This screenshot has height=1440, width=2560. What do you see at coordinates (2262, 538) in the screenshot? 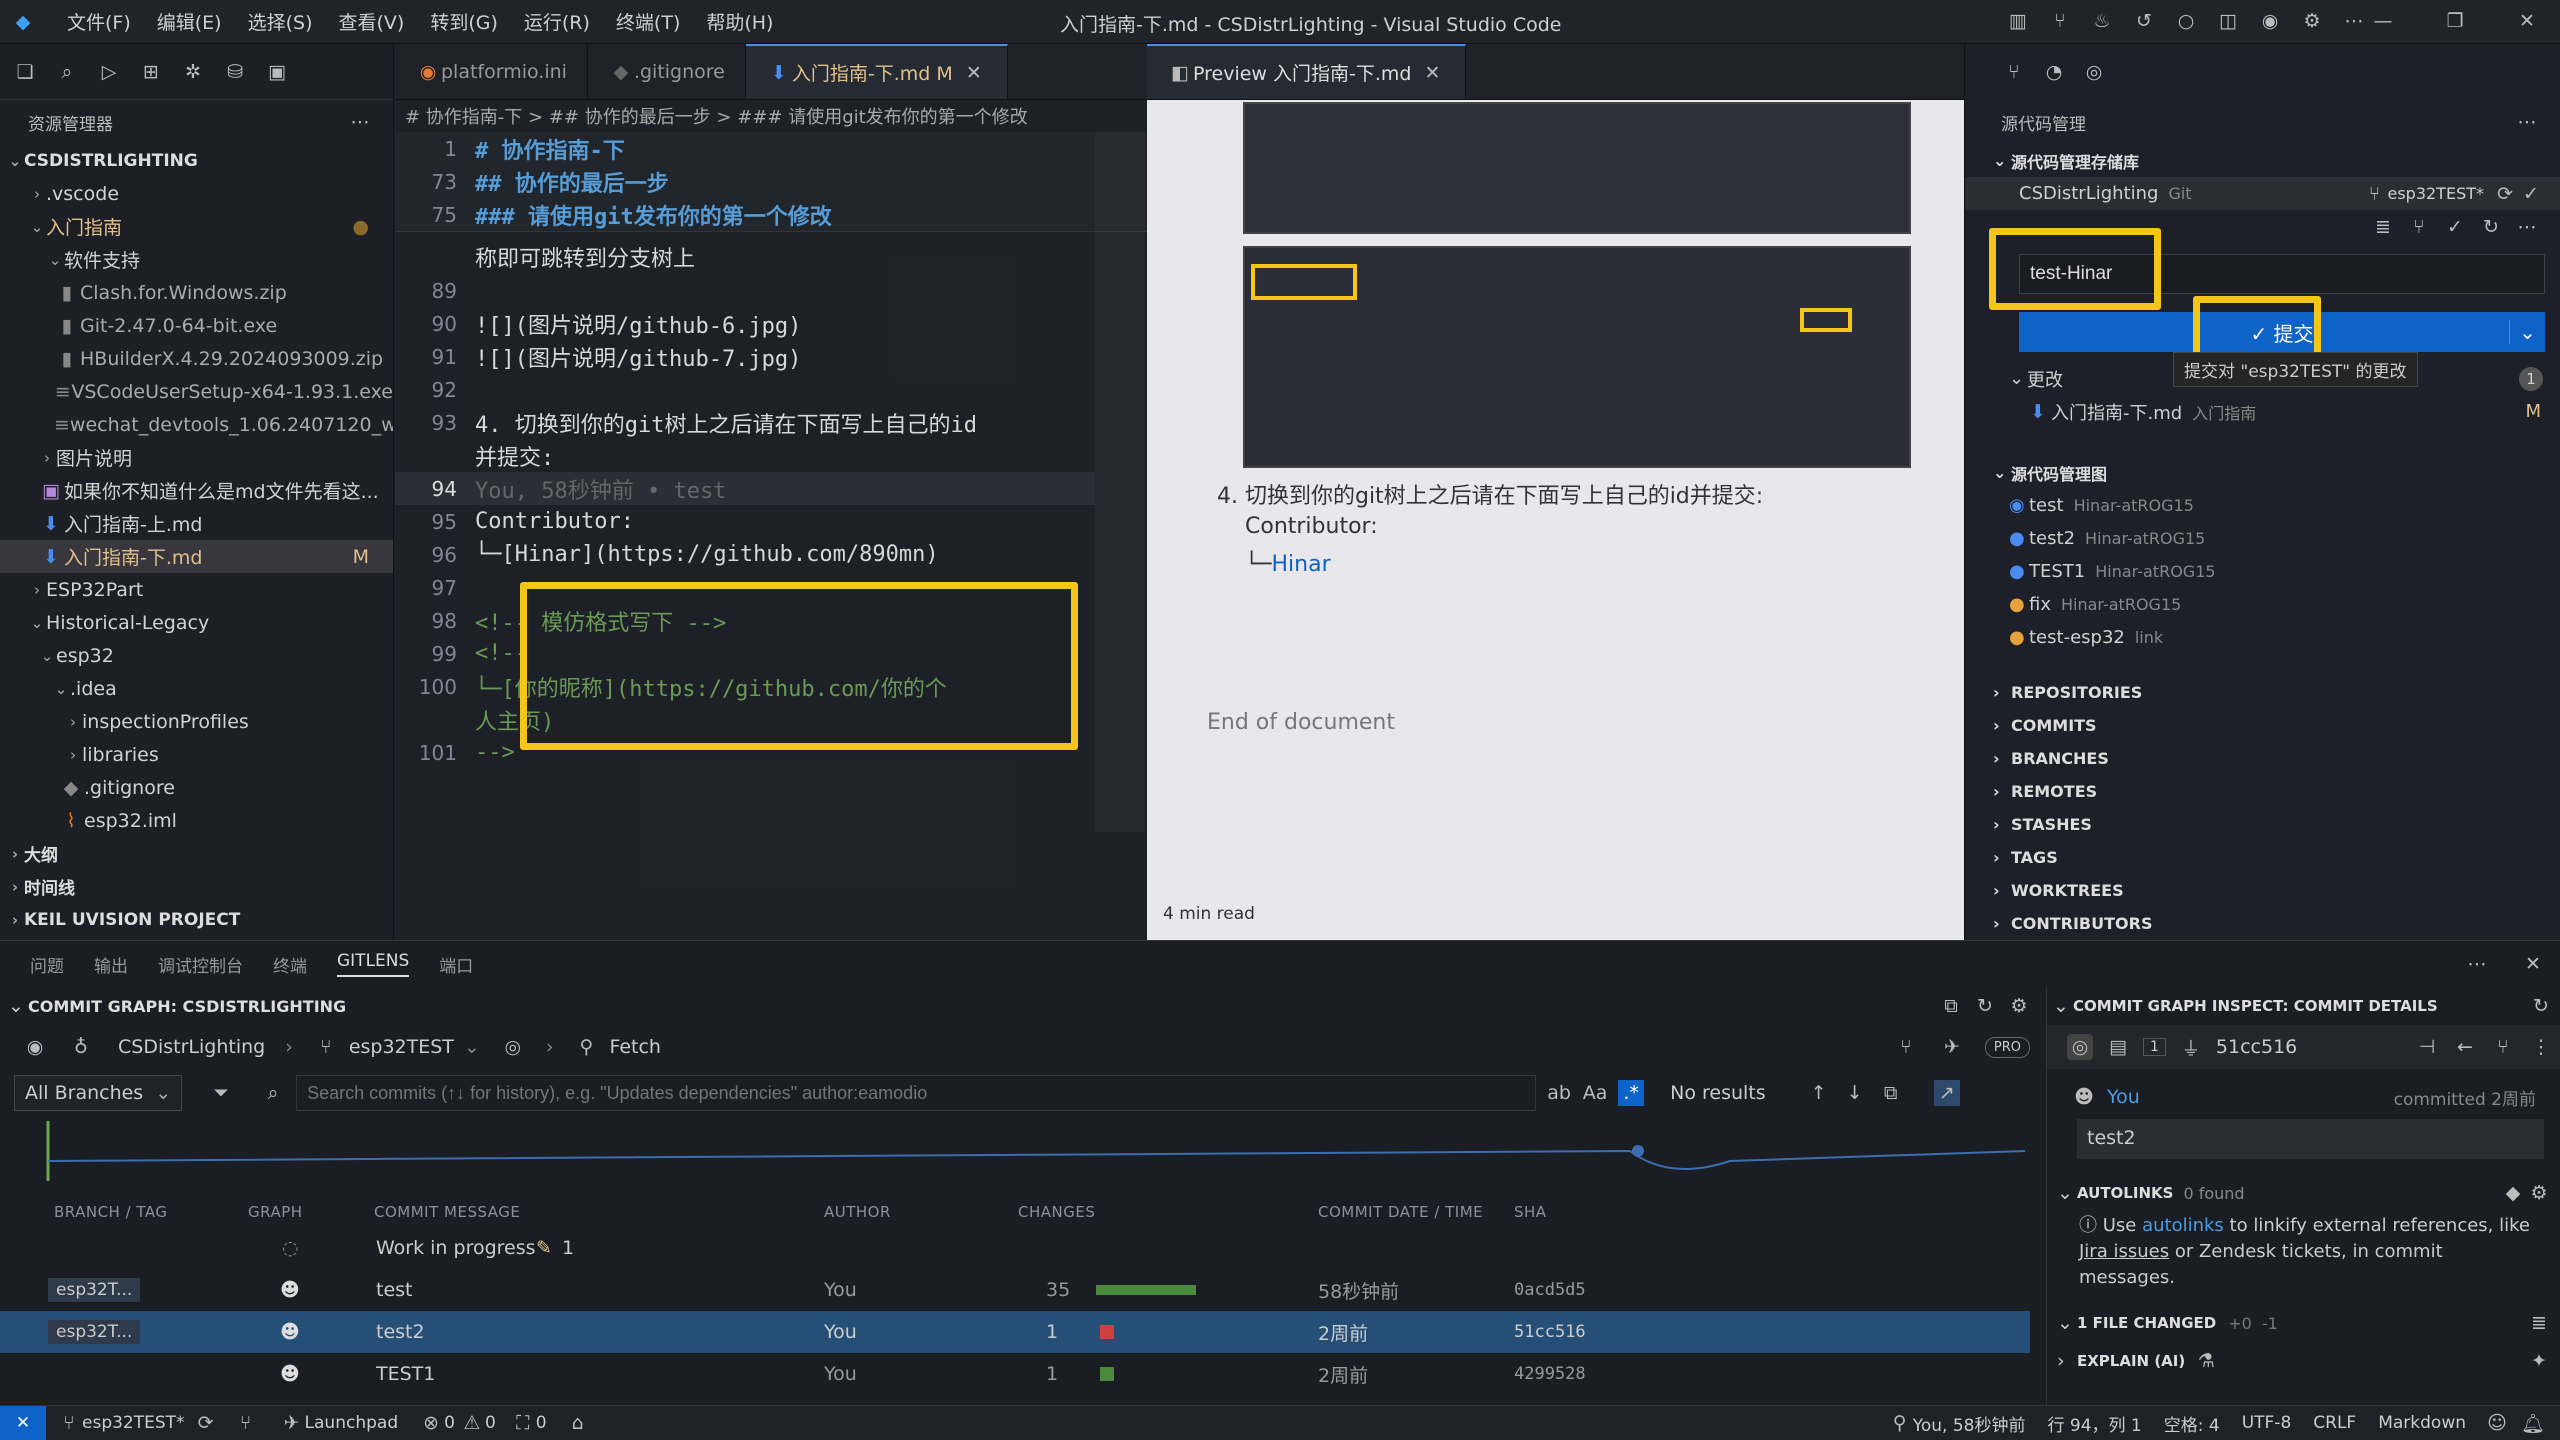
I see `graph-commit: ● test2 Hinar-atROG15` at bounding box center [2262, 538].